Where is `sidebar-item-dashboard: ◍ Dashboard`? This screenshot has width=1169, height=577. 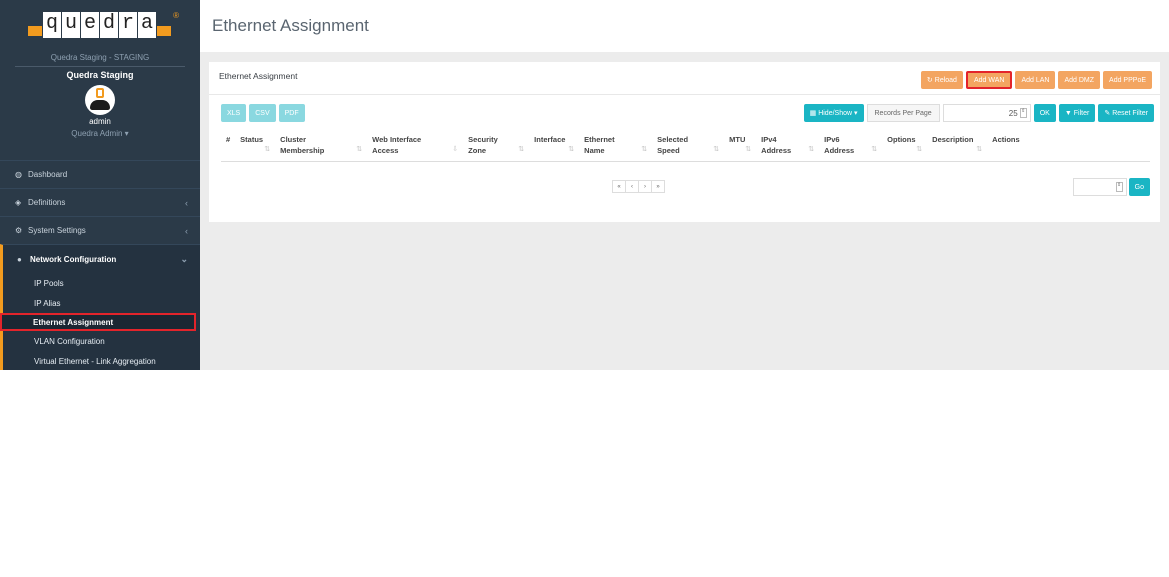 sidebar-item-dashboard: ◍ Dashboard is located at coordinates (100, 174).